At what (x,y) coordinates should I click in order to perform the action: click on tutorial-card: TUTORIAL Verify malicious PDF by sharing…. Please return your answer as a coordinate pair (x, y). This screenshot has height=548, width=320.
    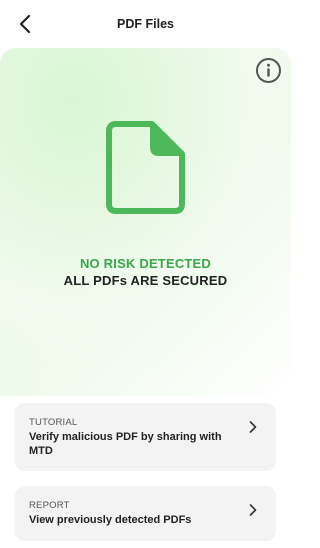
    Looking at the image, I should click on (145, 437).